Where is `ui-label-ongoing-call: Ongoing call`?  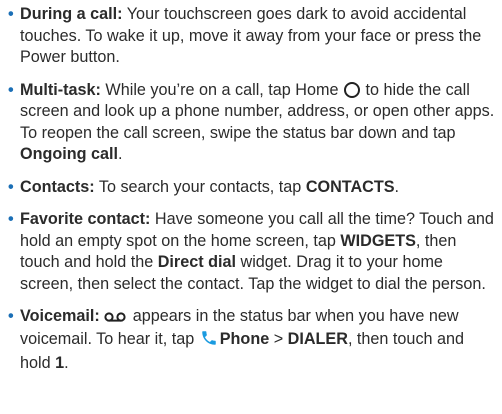 ui-label-ongoing-call: Ongoing call is located at coordinates (69, 154).